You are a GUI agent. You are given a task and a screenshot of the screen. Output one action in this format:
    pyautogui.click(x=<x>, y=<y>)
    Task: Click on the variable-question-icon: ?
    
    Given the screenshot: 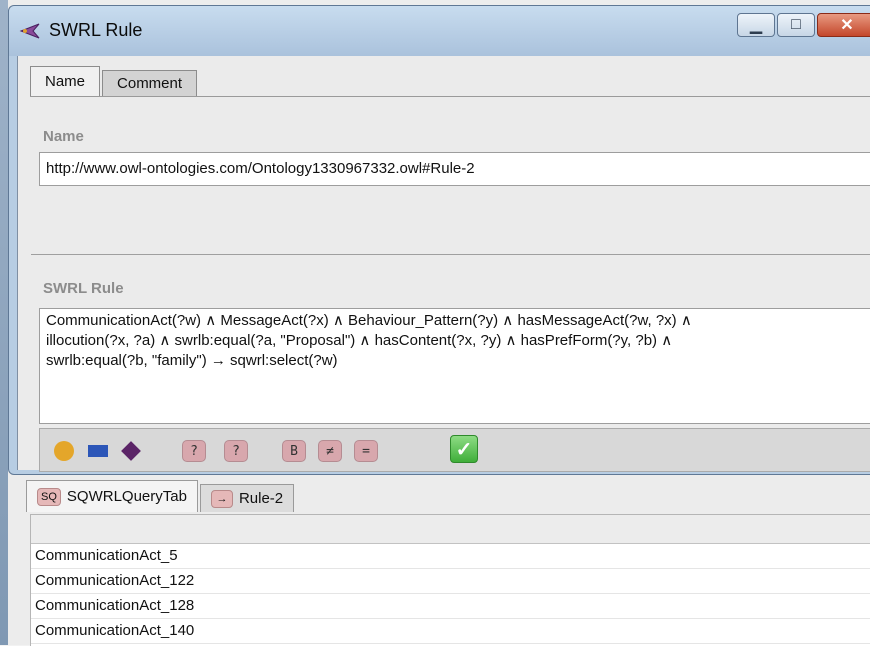 What is the action you would take?
    pyautogui.click(x=194, y=451)
    